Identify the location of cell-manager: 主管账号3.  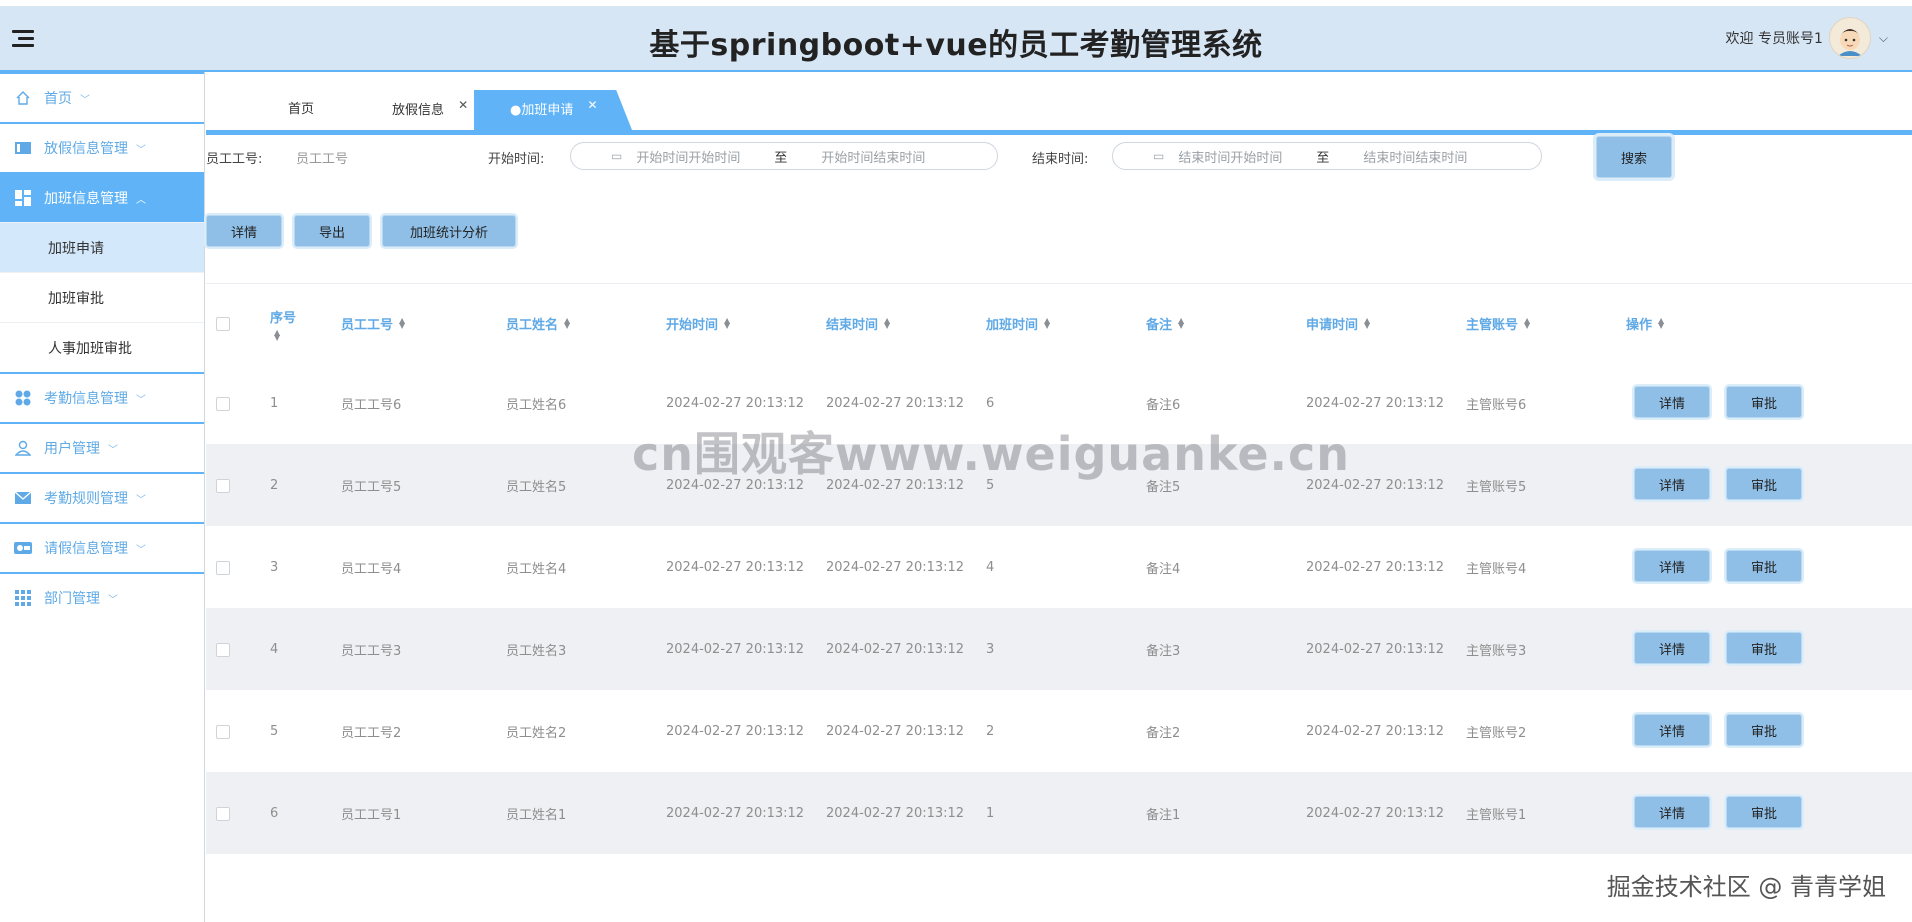
(1496, 651).